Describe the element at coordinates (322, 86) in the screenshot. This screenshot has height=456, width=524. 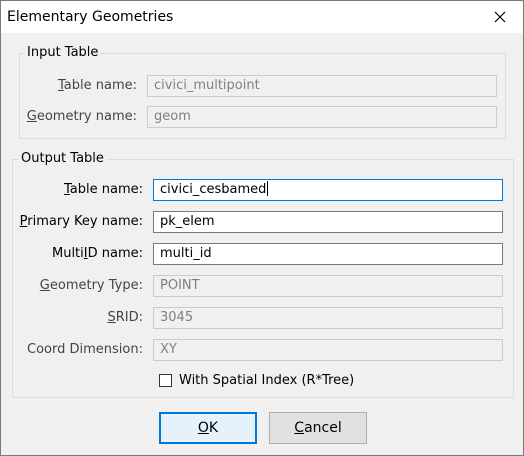
I see `input-table-name-field: civici_multipoint` at that location.